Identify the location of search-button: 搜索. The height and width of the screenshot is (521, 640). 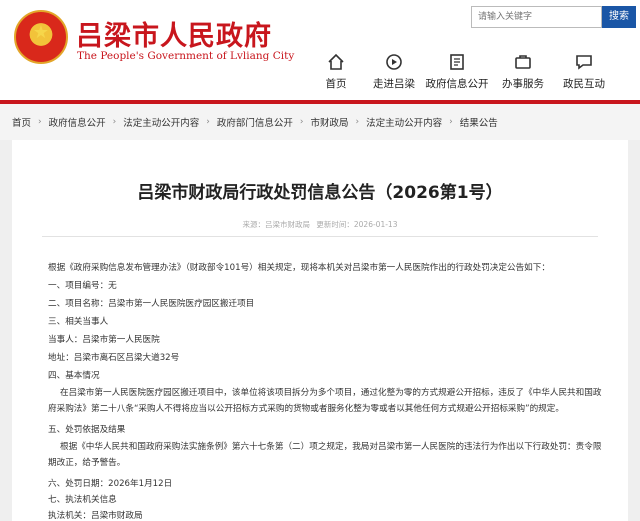
(619, 17).